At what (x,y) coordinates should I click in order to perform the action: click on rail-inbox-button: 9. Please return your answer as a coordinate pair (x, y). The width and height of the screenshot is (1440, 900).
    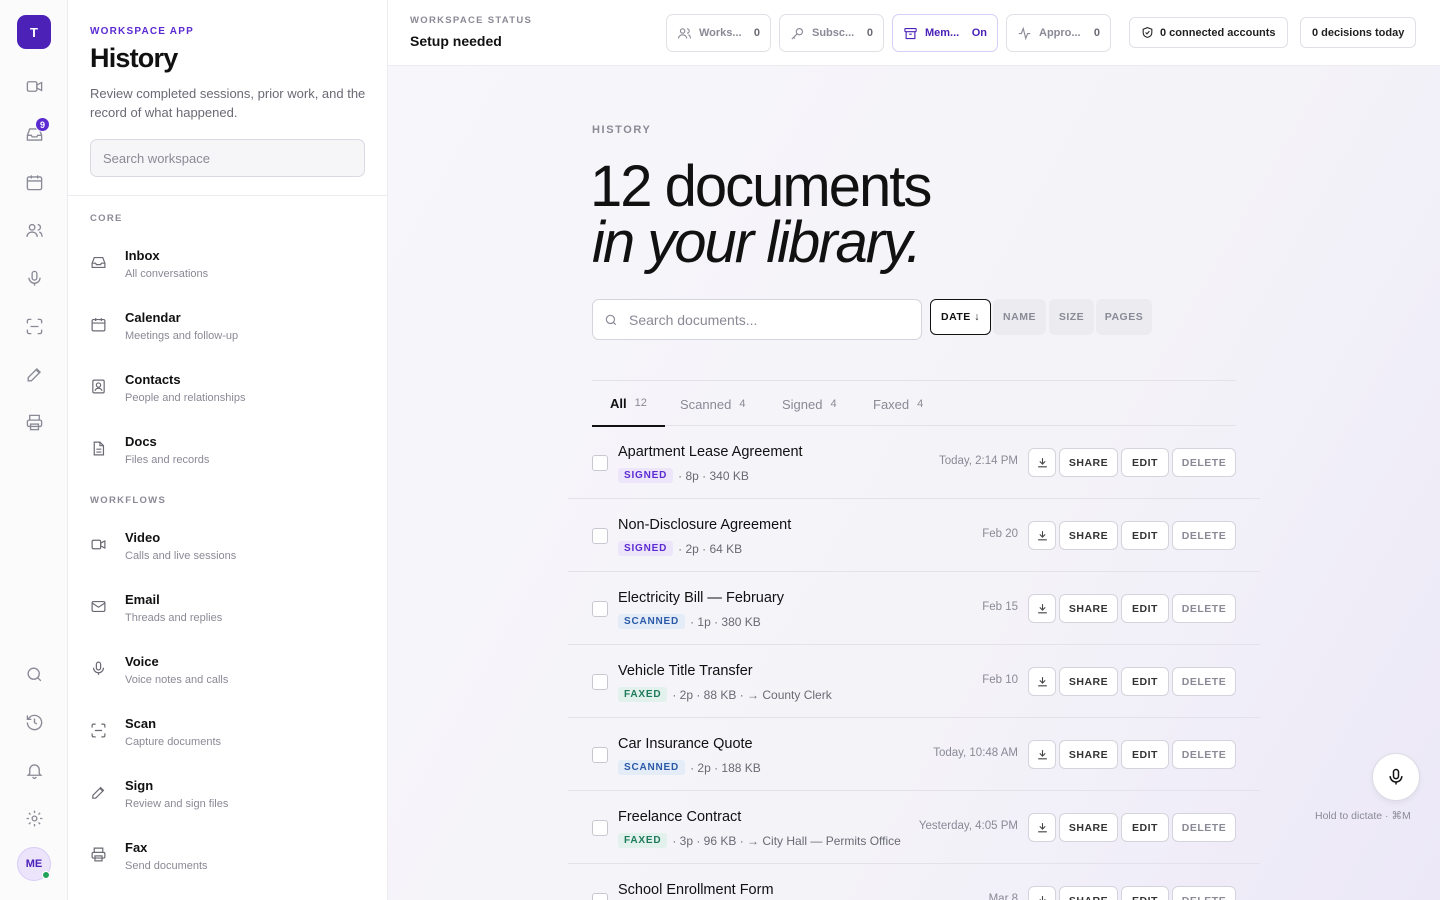
    Looking at the image, I should click on (34, 133).